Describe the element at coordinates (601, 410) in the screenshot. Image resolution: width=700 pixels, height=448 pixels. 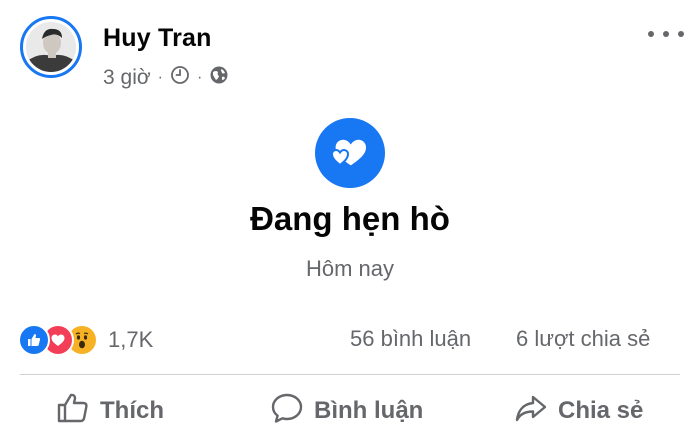
I see `share-label: Chia sẻ` at that location.